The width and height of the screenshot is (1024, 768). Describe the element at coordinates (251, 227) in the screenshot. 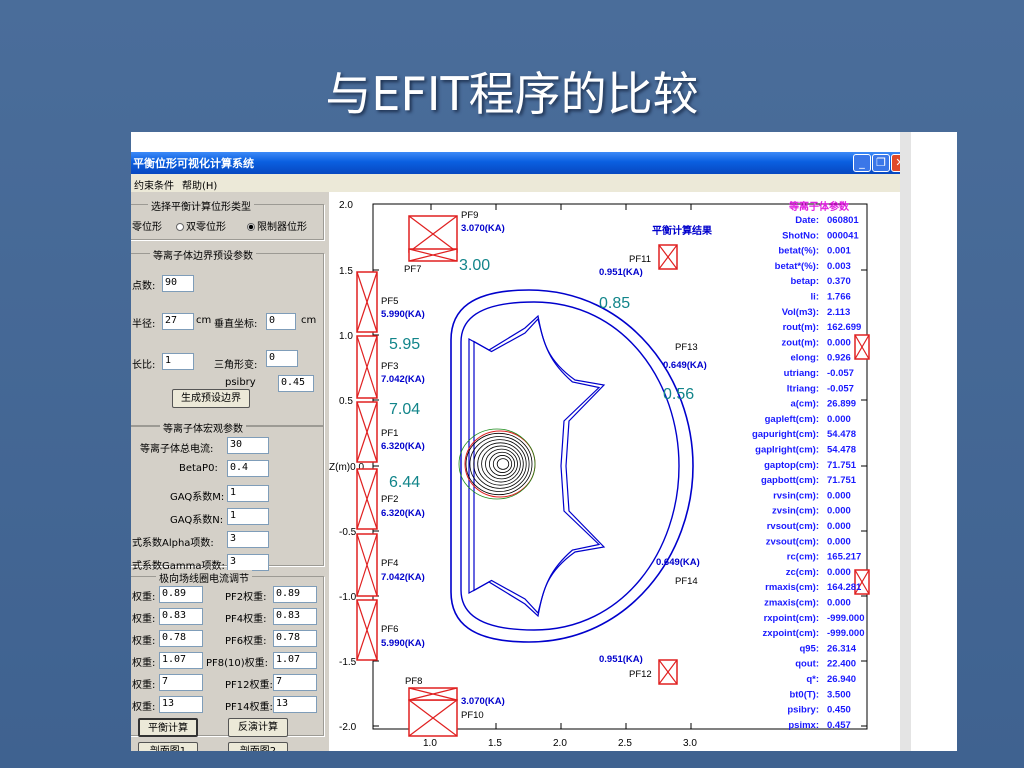

I see `radio-selected-icon` at that location.